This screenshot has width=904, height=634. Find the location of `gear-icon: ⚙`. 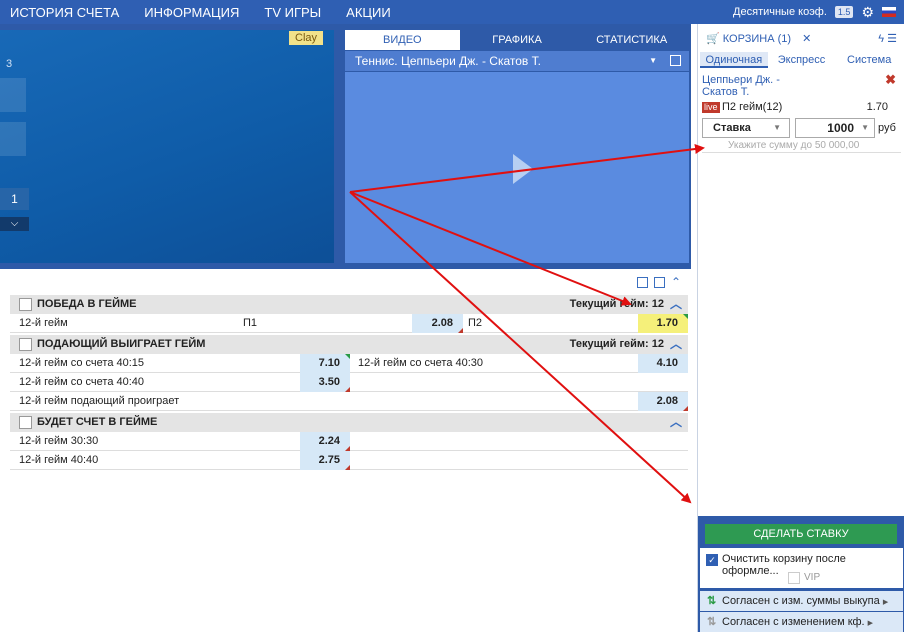

gear-icon: ⚙ is located at coordinates (867, 12).